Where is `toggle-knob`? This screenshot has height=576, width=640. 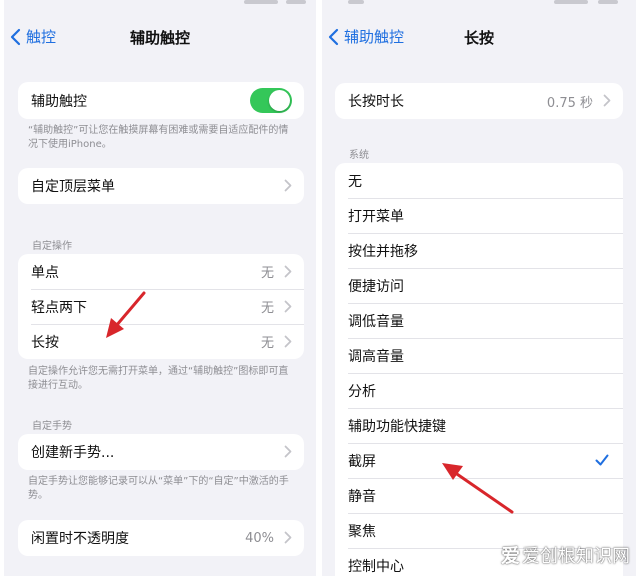
toggle-knob is located at coordinates (279, 100).